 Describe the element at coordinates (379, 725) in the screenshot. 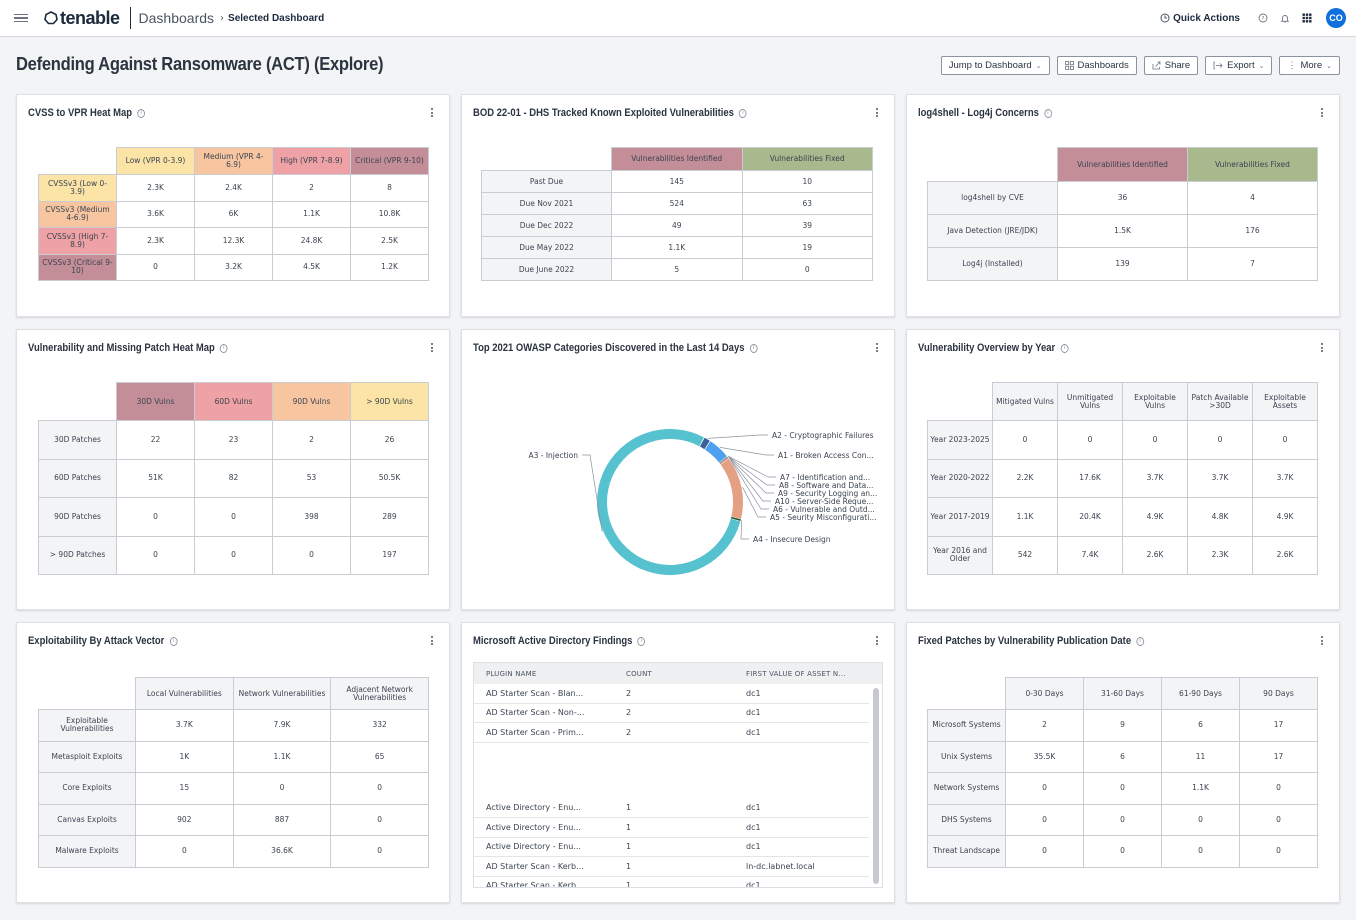

I see `table-cell: 332` at that location.